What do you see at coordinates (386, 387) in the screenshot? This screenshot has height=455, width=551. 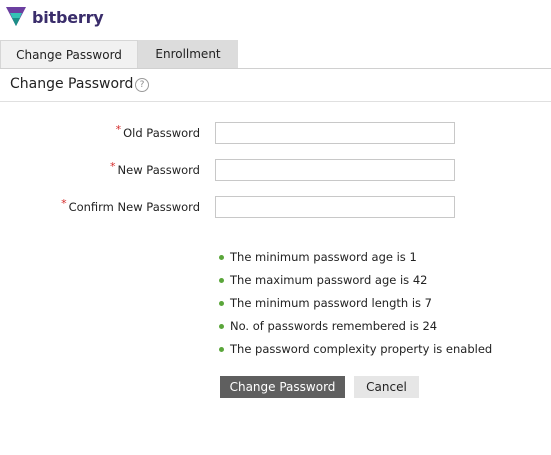 I see `cancel-button: Cancel` at bounding box center [386, 387].